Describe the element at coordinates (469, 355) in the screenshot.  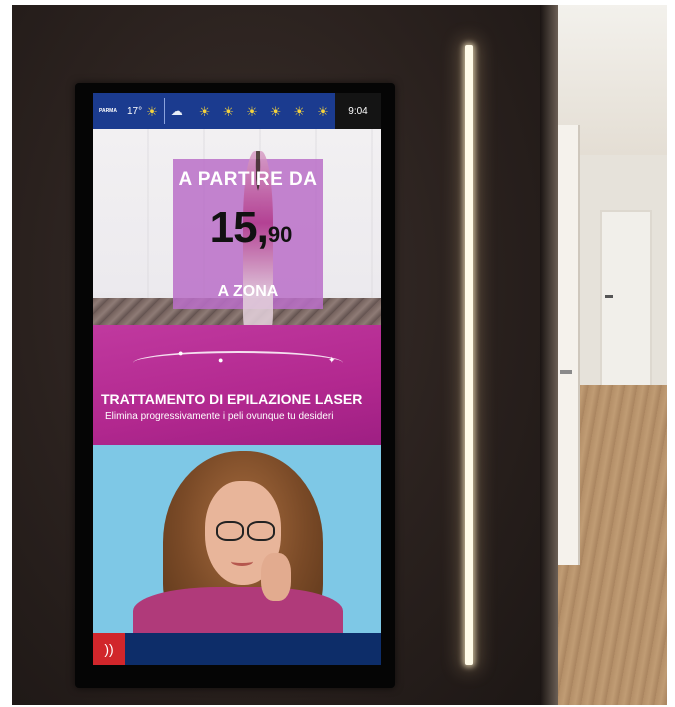
I see `led-light-strip` at that location.